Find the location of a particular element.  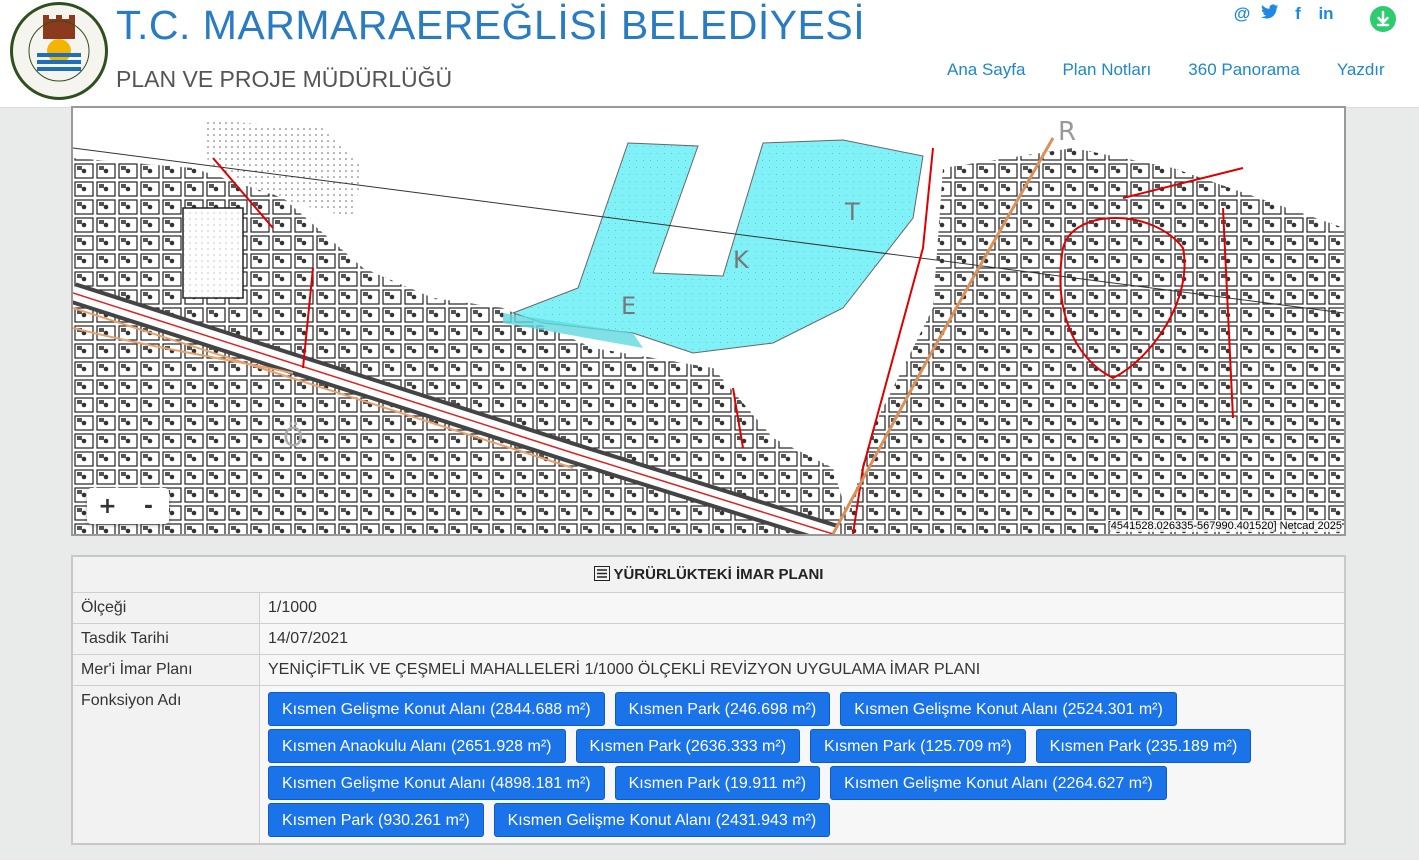

municipality-logo is located at coordinates (59, 51).